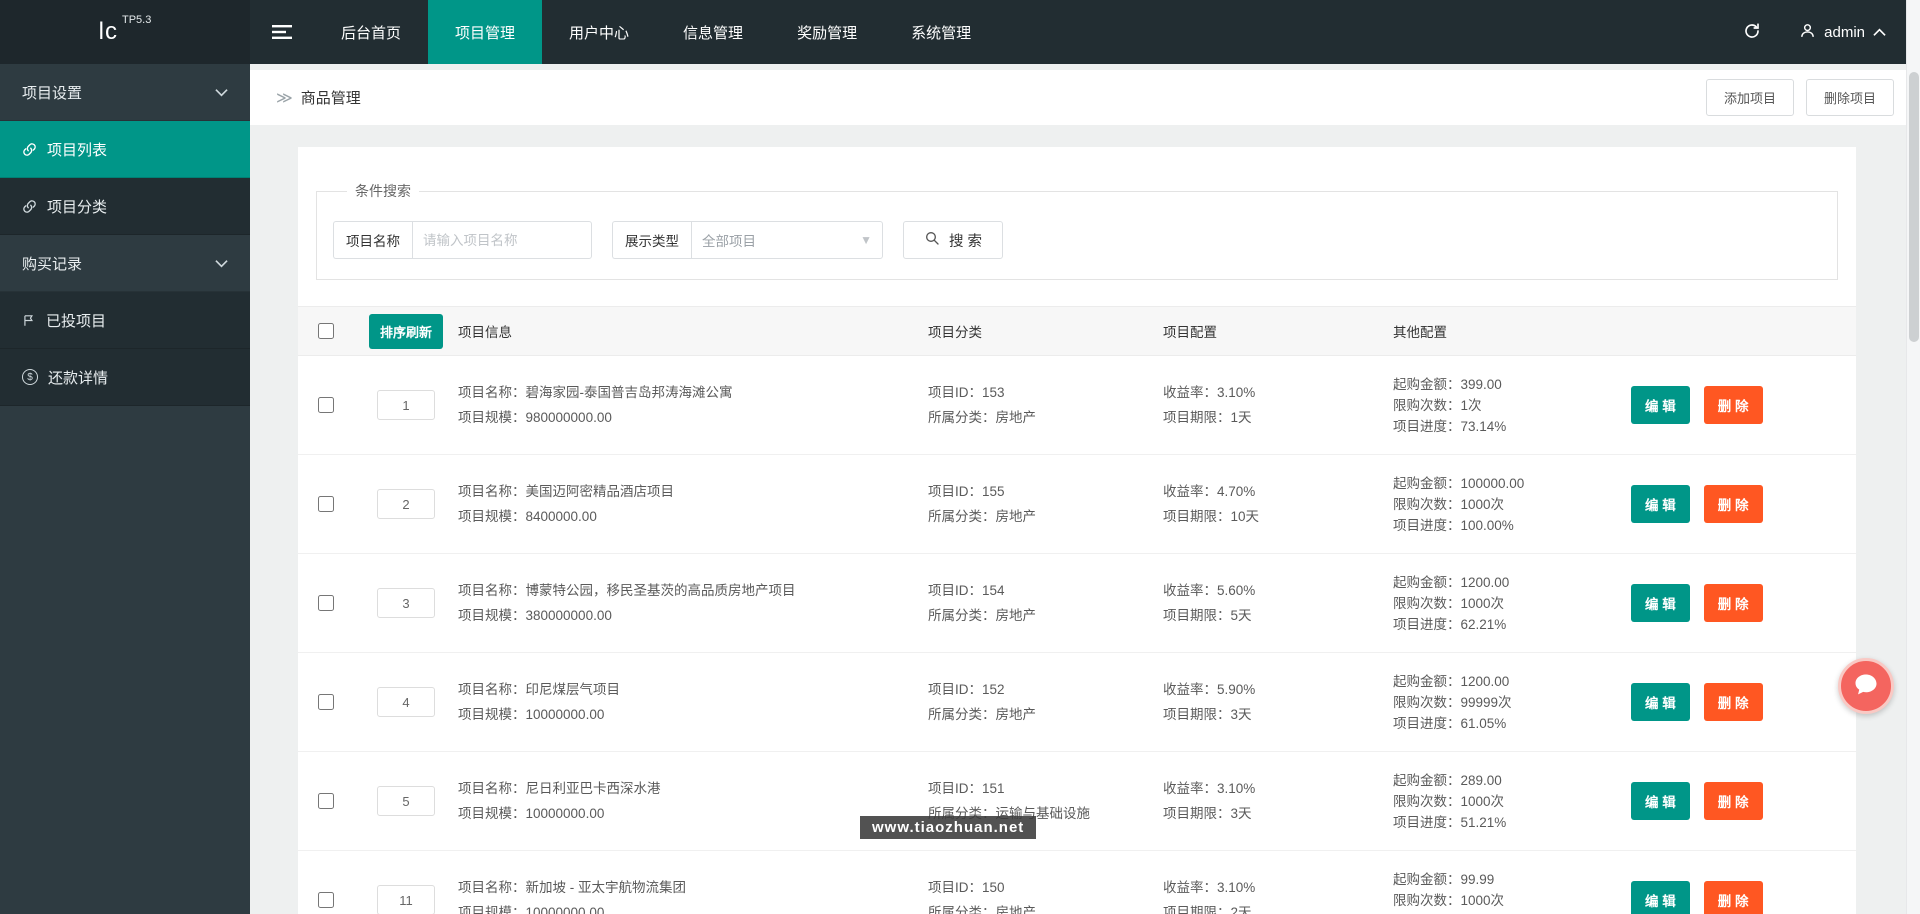 This screenshot has width=1920, height=914. Describe the element at coordinates (966, 491) in the screenshot. I see `project-id: 项目ID：155` at that location.